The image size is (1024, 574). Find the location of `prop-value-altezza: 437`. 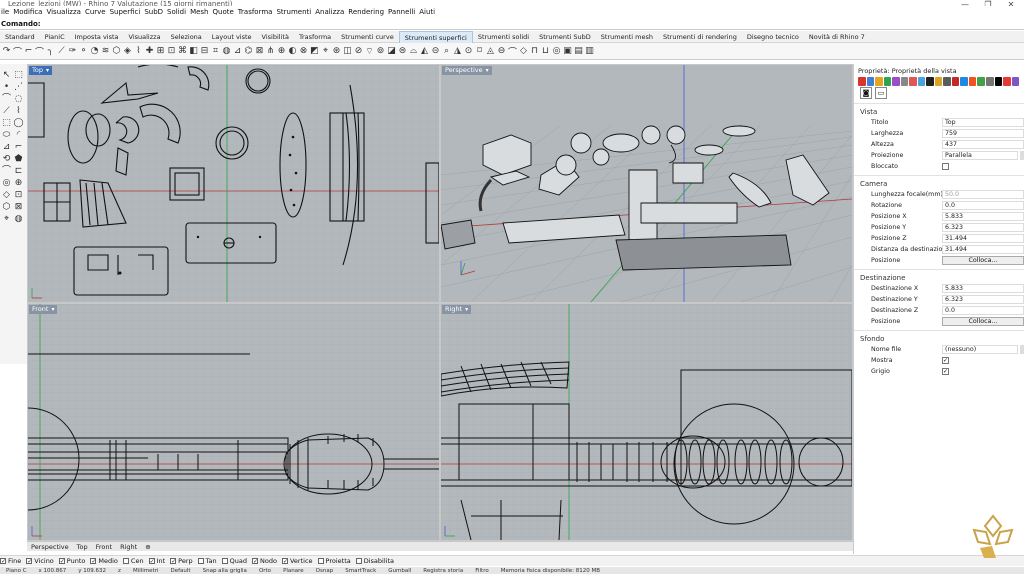

prop-value-altezza: 437 is located at coordinates (983, 144).